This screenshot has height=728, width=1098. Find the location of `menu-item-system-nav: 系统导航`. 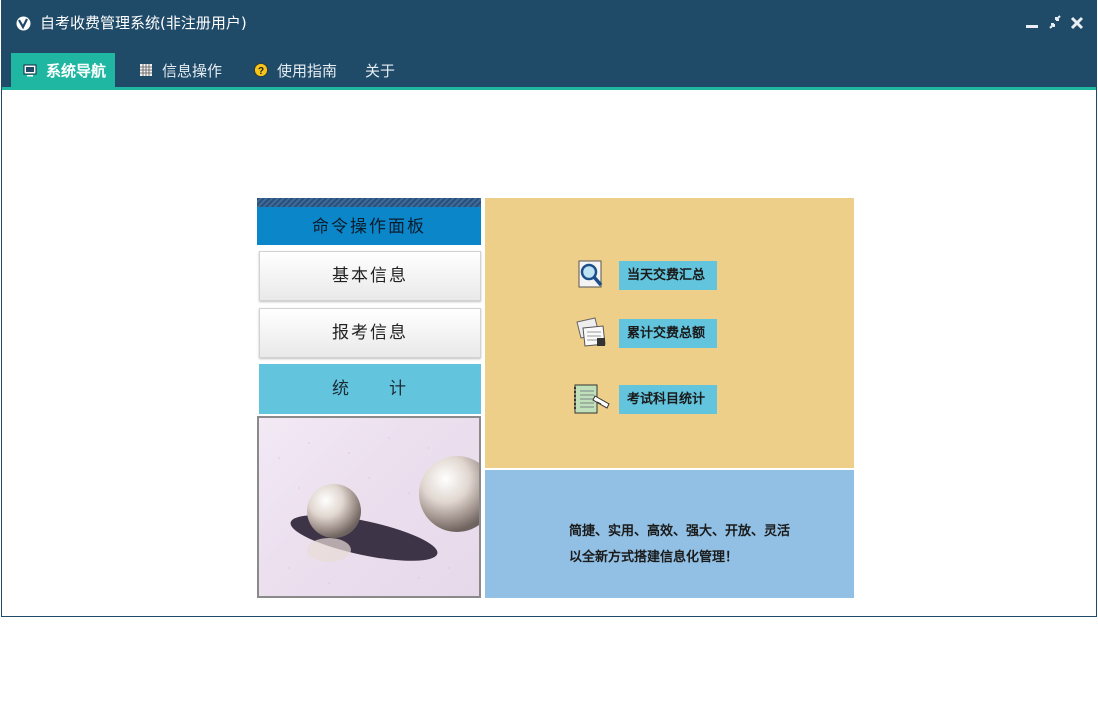

menu-item-system-nav: 系统导航 is located at coordinates (63, 70).